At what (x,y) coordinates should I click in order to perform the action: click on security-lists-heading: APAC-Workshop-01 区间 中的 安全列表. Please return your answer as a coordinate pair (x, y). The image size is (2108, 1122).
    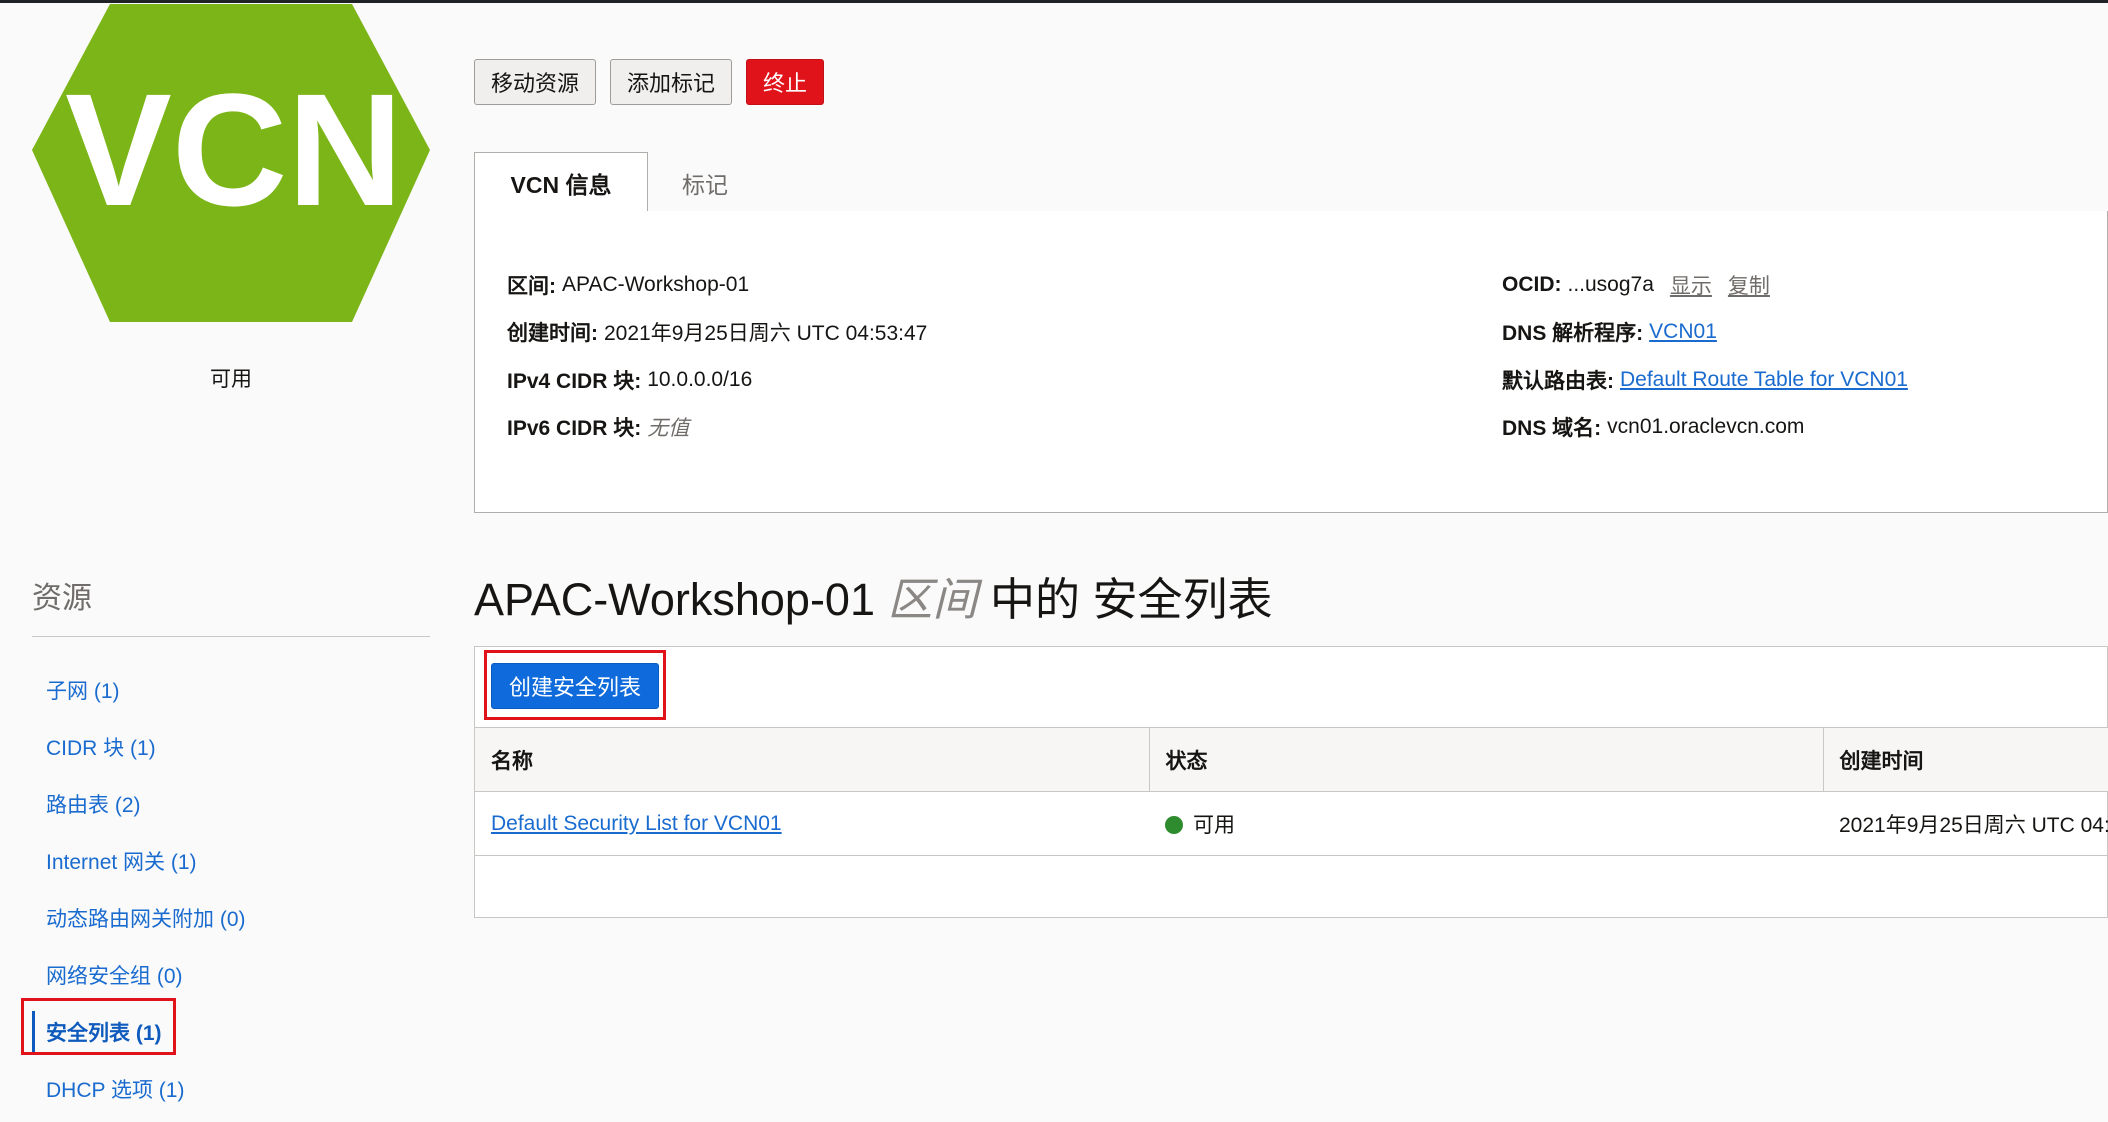
    Looking at the image, I should click on (873, 595).